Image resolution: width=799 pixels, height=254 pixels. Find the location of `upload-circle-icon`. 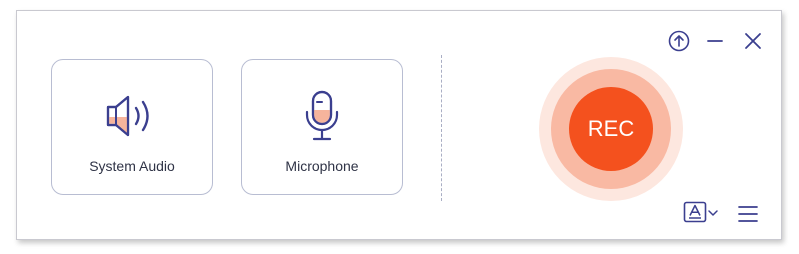

upload-circle-icon is located at coordinates (679, 41).